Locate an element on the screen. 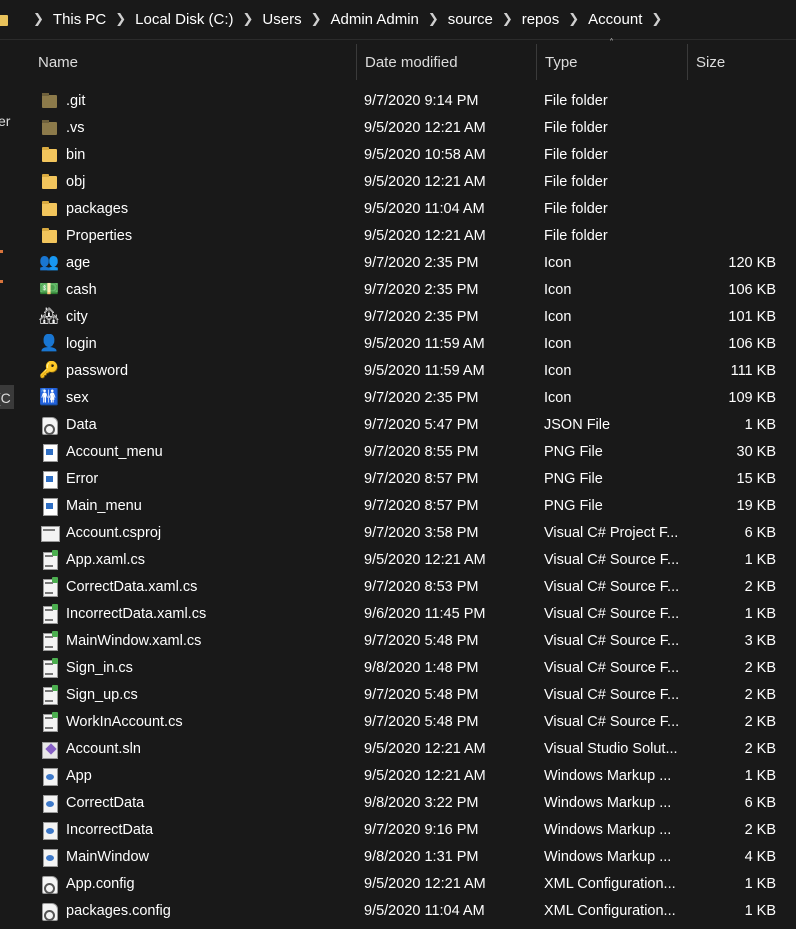 This screenshot has height=929, width=796. file-row: .vs 9/5/2020 12:21 AM File folder is located at coordinates (413, 127).